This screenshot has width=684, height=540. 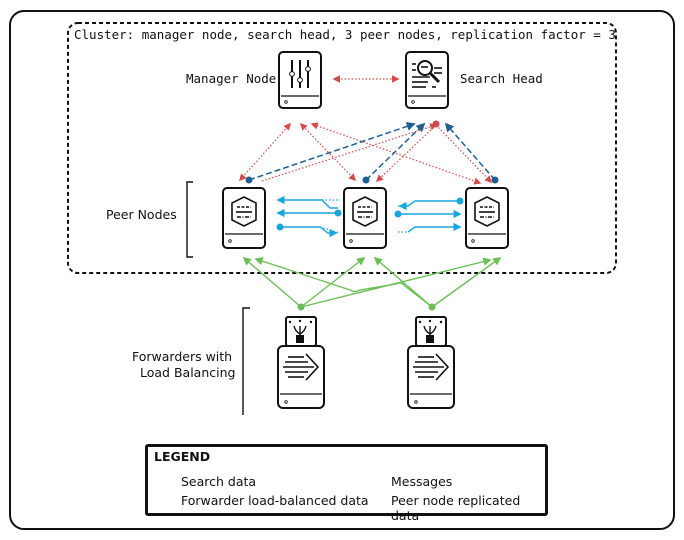 What do you see at coordinates (436, 124) in the screenshot?
I see `message-origin-dot` at bounding box center [436, 124].